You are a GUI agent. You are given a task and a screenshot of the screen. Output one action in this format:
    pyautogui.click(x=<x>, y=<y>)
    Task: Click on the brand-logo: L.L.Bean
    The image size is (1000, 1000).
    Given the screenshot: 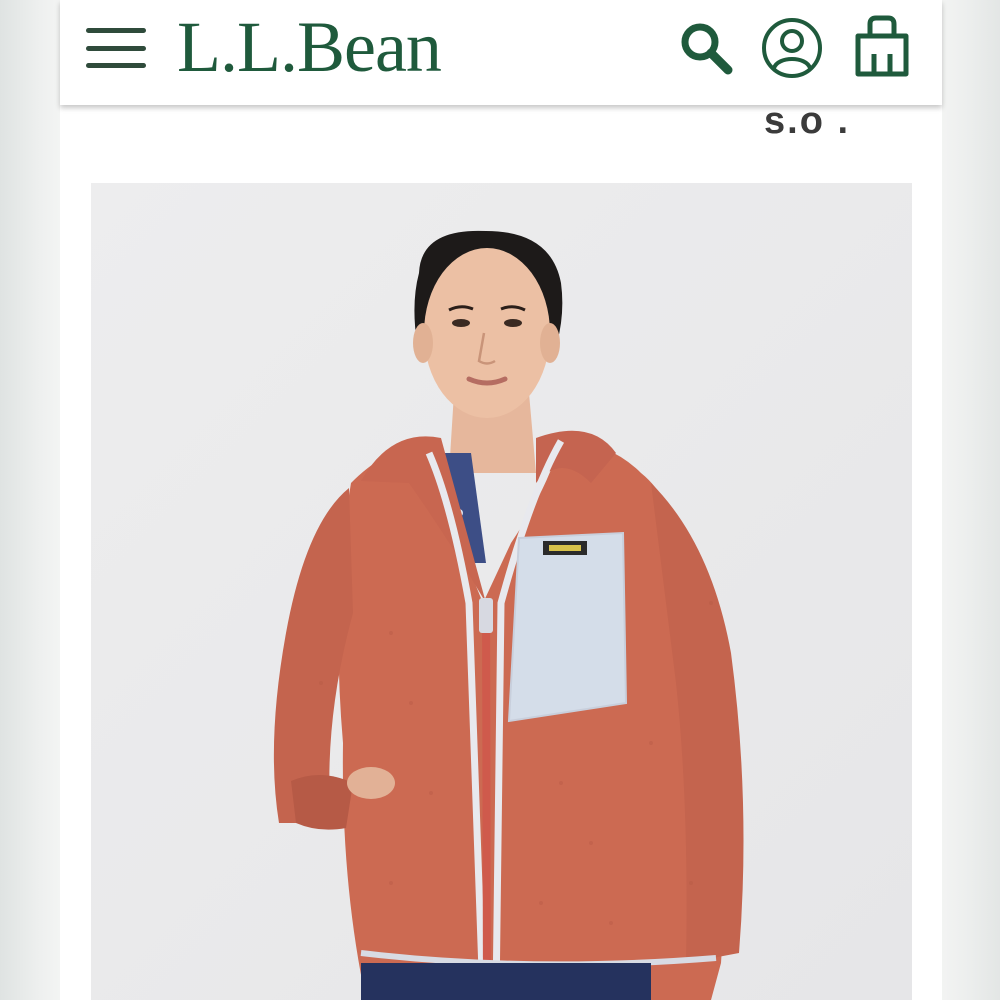 What is the action you would take?
    pyautogui.click(x=309, y=47)
    